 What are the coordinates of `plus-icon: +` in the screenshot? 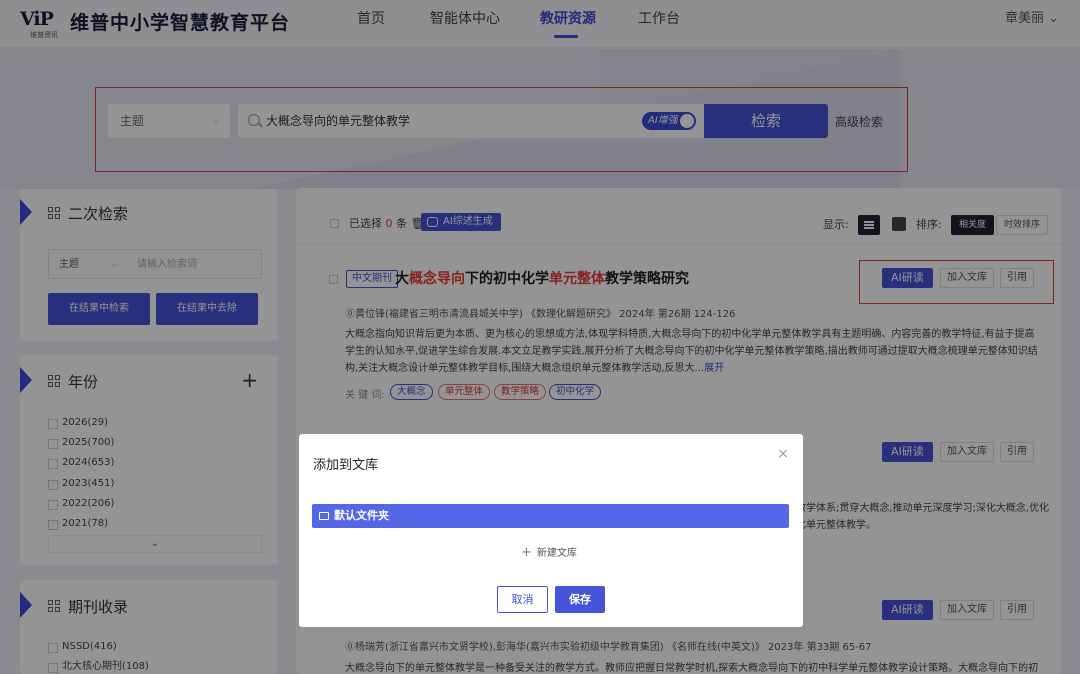 It's located at (526, 552).